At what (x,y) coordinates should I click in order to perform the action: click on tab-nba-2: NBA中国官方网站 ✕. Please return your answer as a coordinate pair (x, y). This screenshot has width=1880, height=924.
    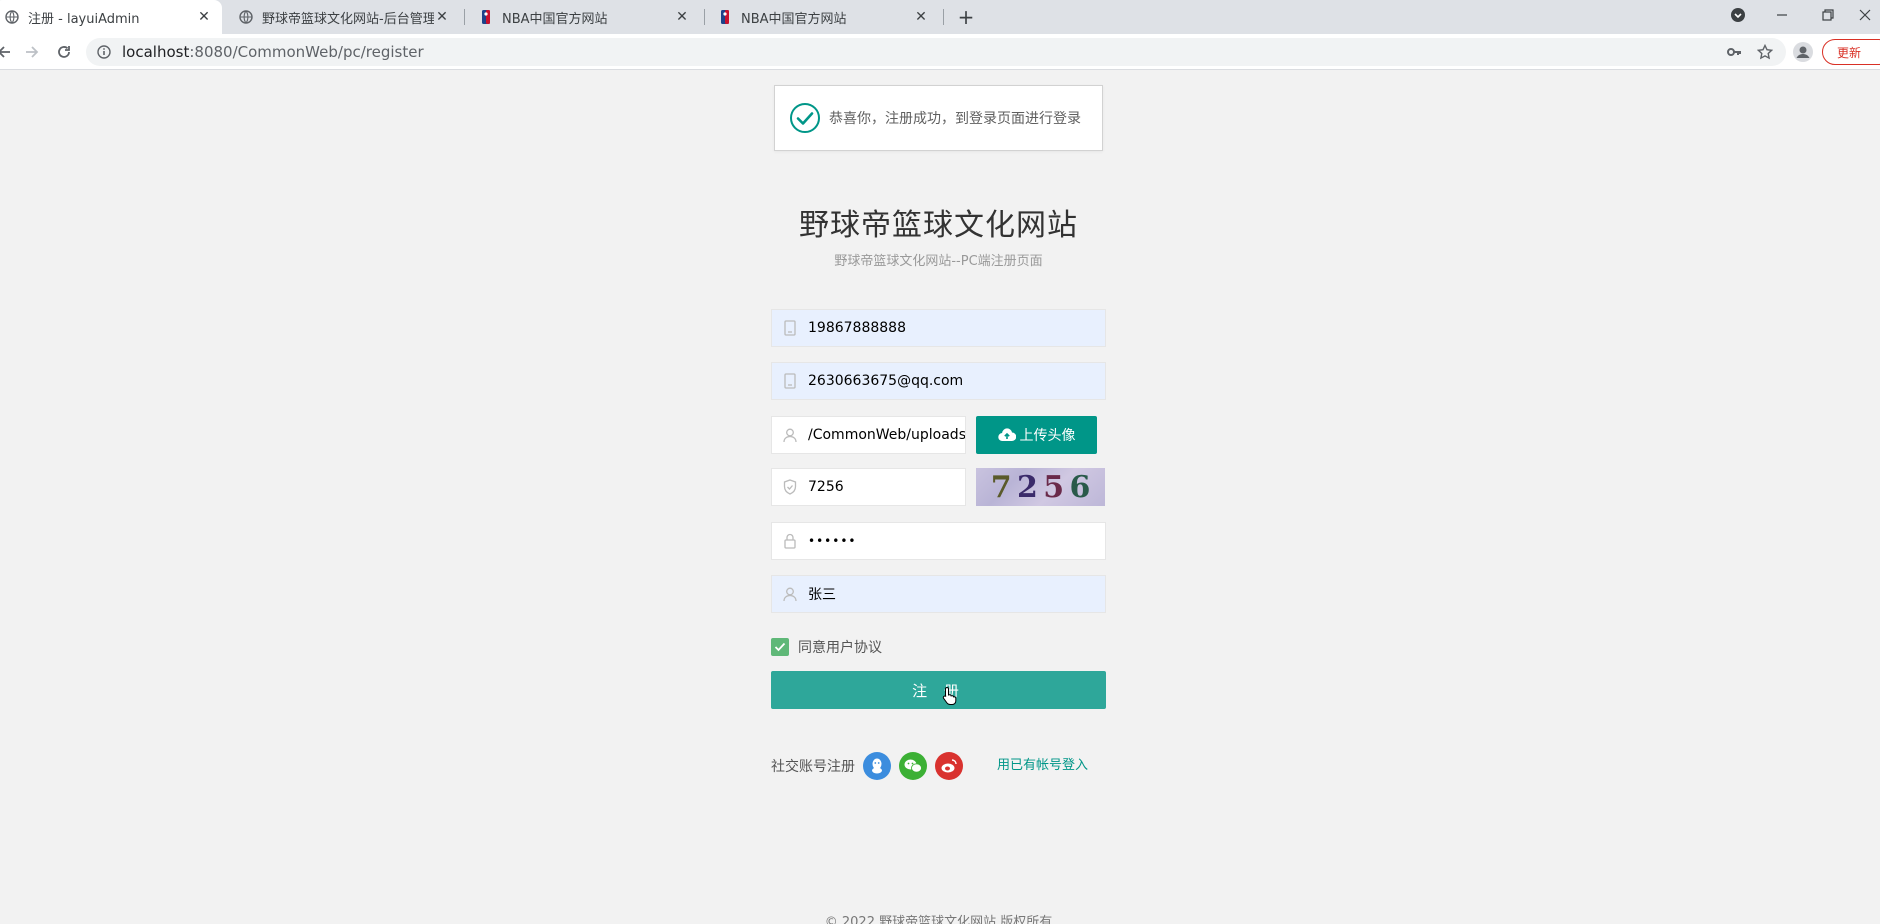
    Looking at the image, I should click on (823, 17).